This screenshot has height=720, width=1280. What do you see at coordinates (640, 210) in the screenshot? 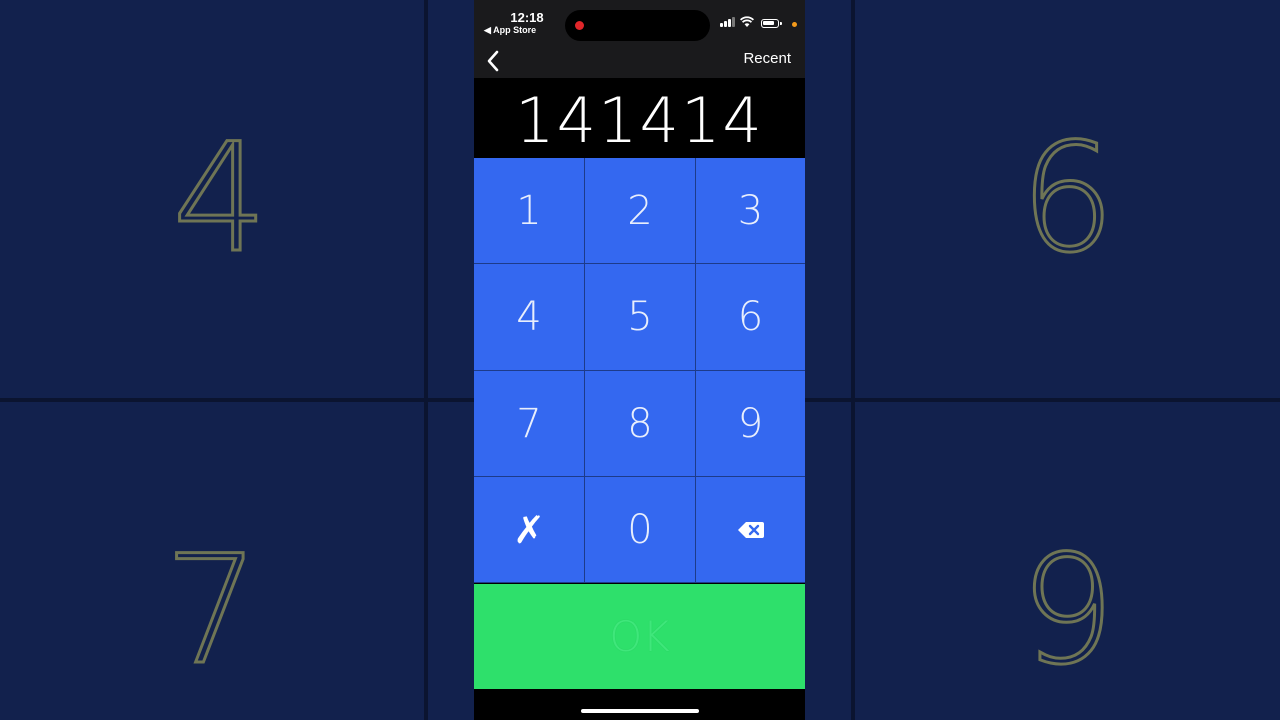
I see `key-2: 2` at bounding box center [640, 210].